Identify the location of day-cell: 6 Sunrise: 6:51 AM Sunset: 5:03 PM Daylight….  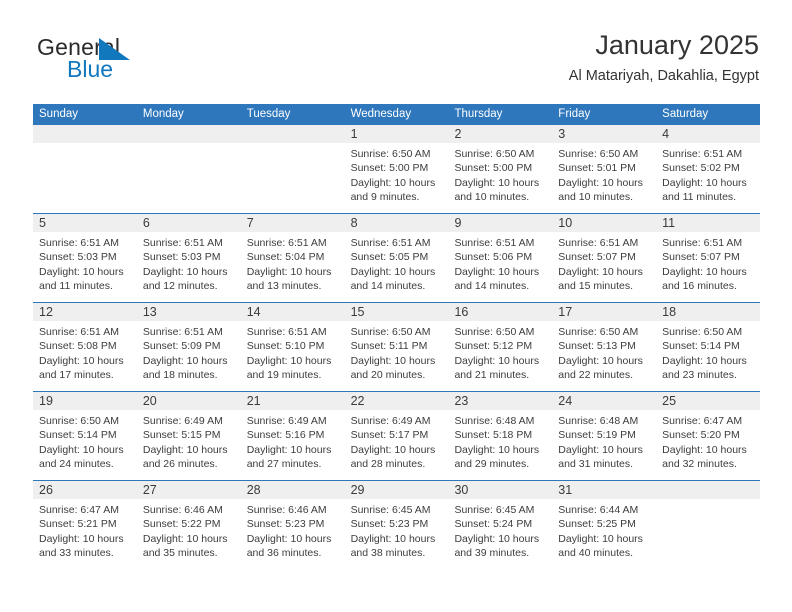
(188, 258).